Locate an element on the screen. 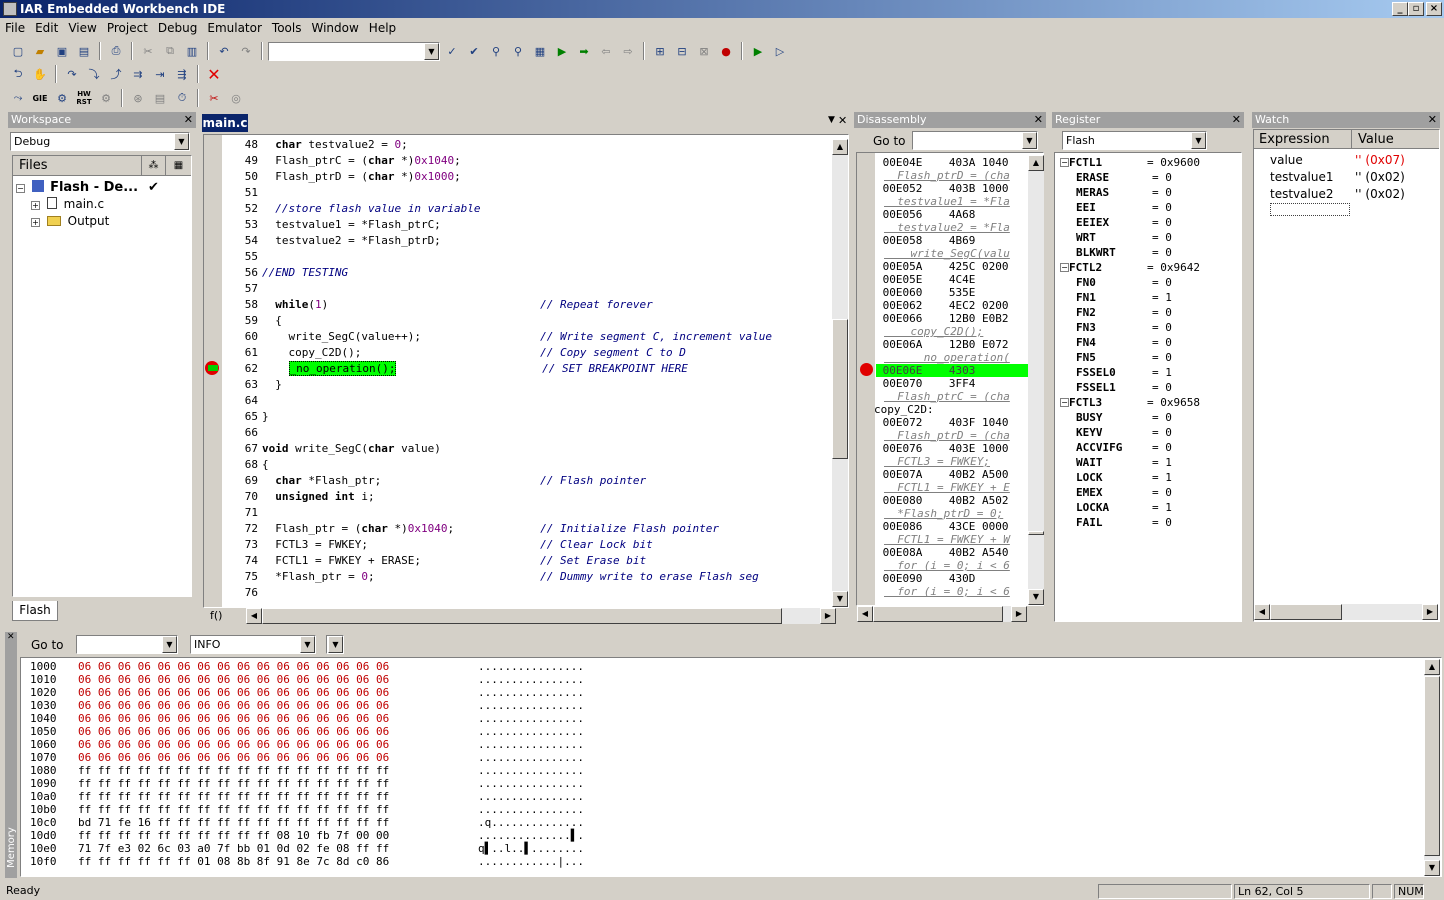  editor-vscrollbar: ▲ ▼ is located at coordinates (840, 373).